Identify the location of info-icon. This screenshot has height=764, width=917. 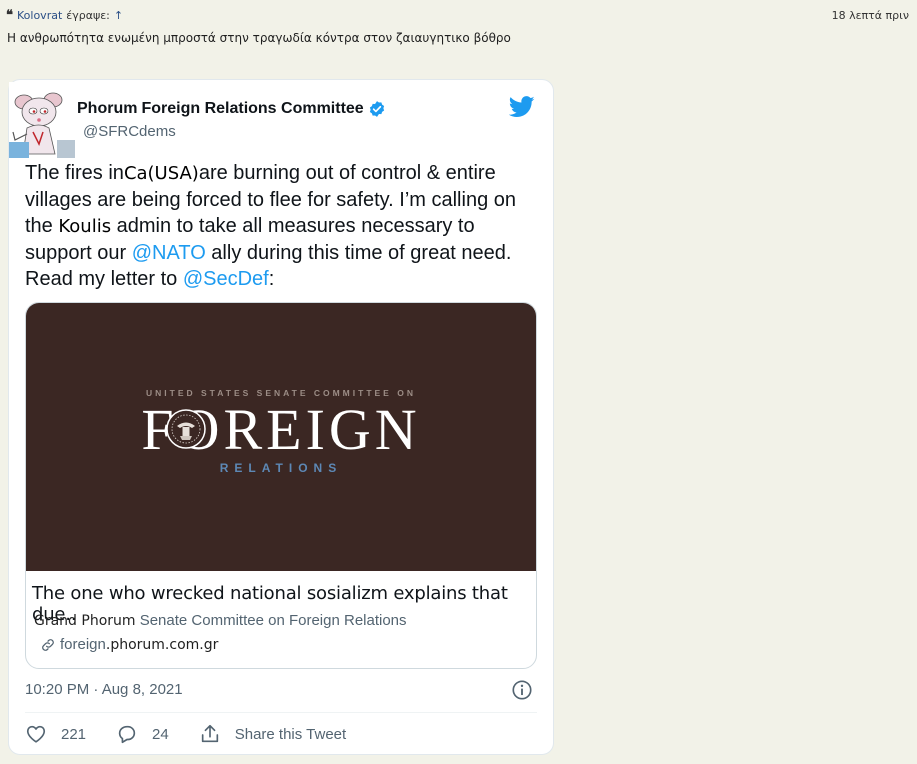
(522, 690).